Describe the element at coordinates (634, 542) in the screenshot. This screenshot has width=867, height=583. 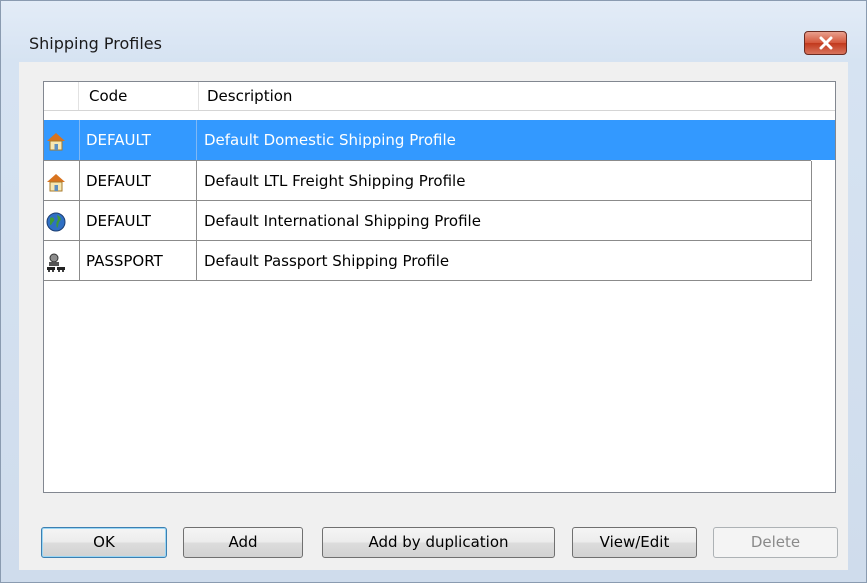
I see `view-edit-button: View/Edit` at that location.